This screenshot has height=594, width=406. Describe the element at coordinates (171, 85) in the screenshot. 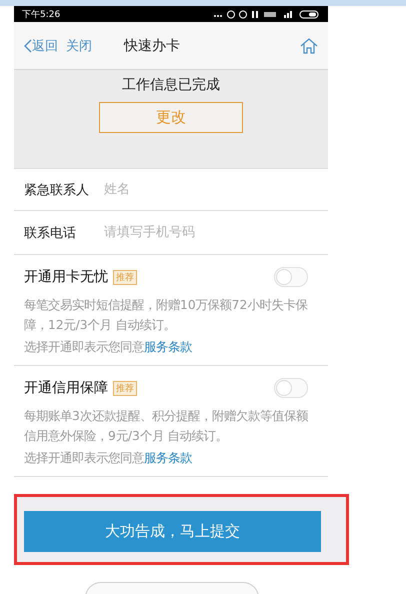

I see `status-message: 工作信息已完成` at that location.